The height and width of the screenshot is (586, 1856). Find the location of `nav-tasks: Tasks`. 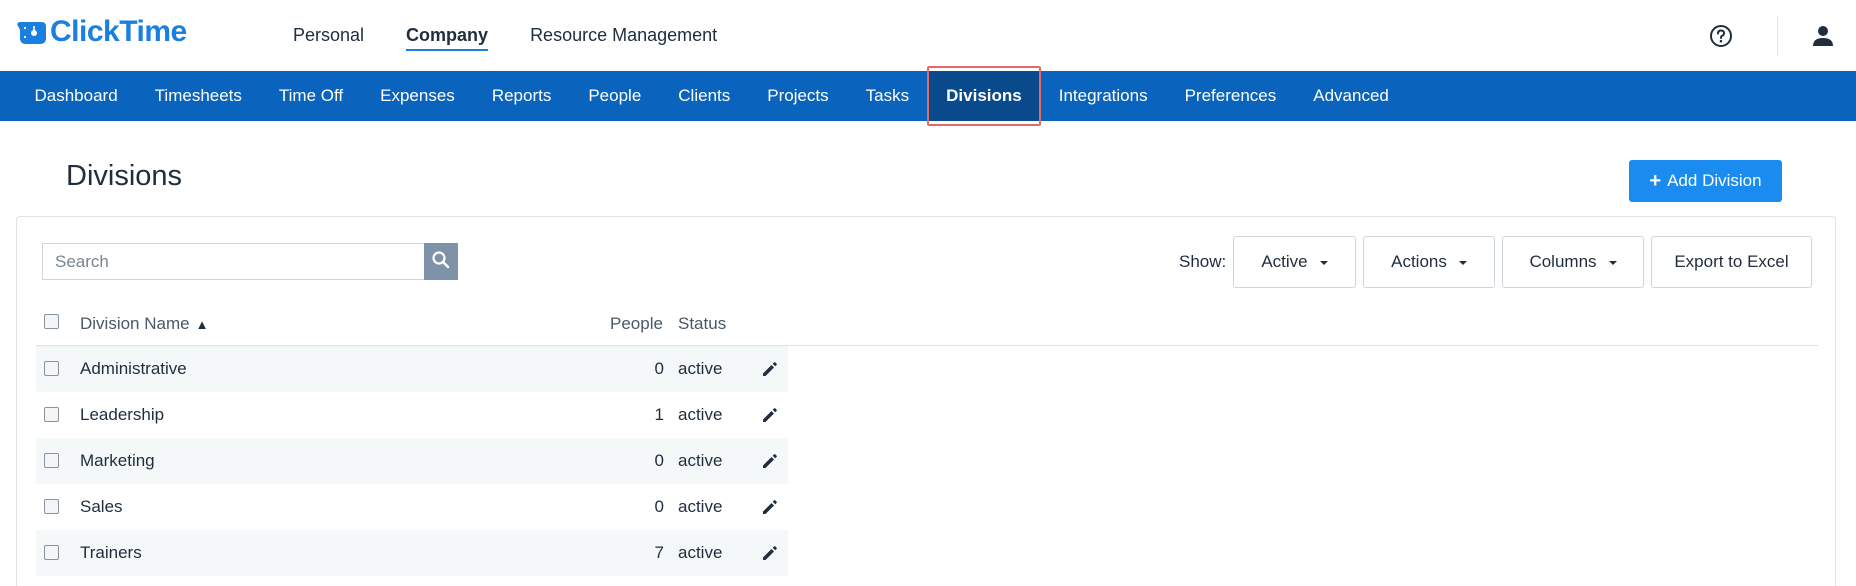

nav-tasks: Tasks is located at coordinates (887, 96).